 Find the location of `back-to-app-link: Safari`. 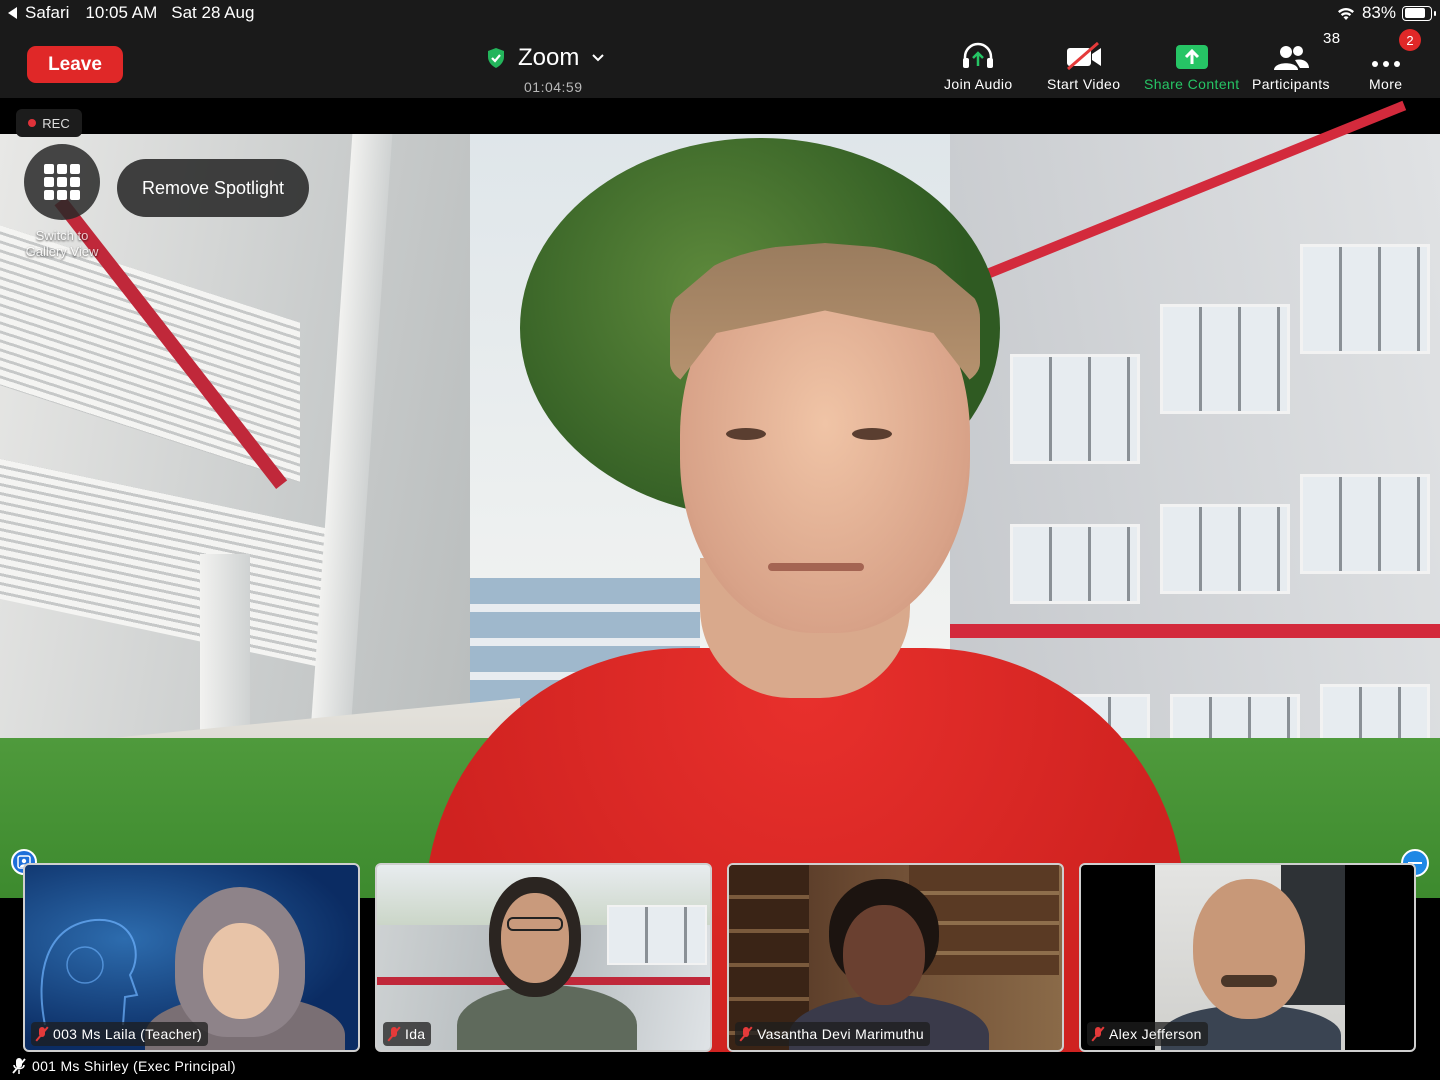

back-to-app-link: Safari is located at coordinates (38, 13).